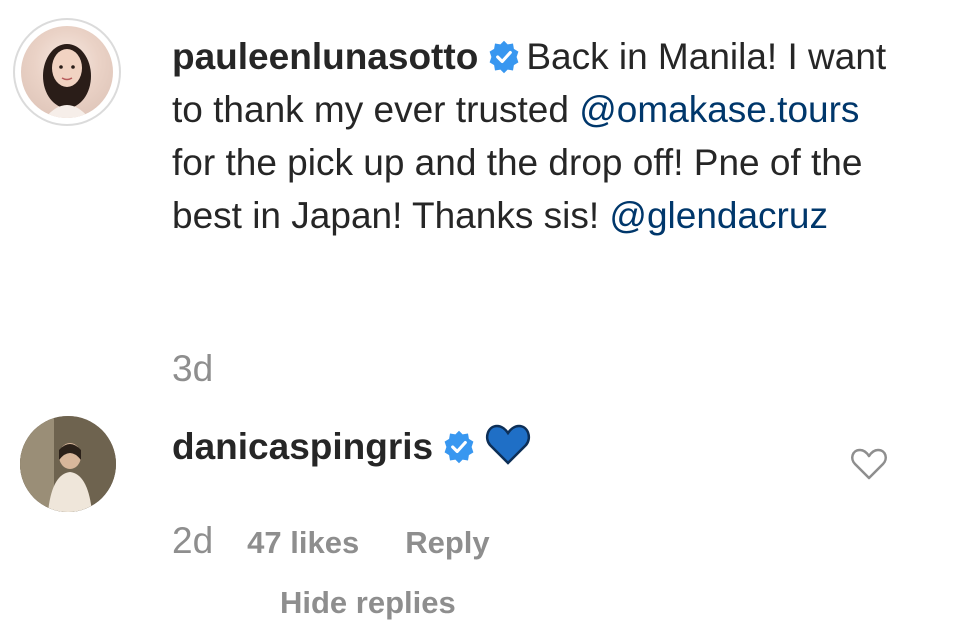 Image resolution: width=957 pixels, height=621 pixels. What do you see at coordinates (508, 444) in the screenshot?
I see `blue-heart-icon` at bounding box center [508, 444].